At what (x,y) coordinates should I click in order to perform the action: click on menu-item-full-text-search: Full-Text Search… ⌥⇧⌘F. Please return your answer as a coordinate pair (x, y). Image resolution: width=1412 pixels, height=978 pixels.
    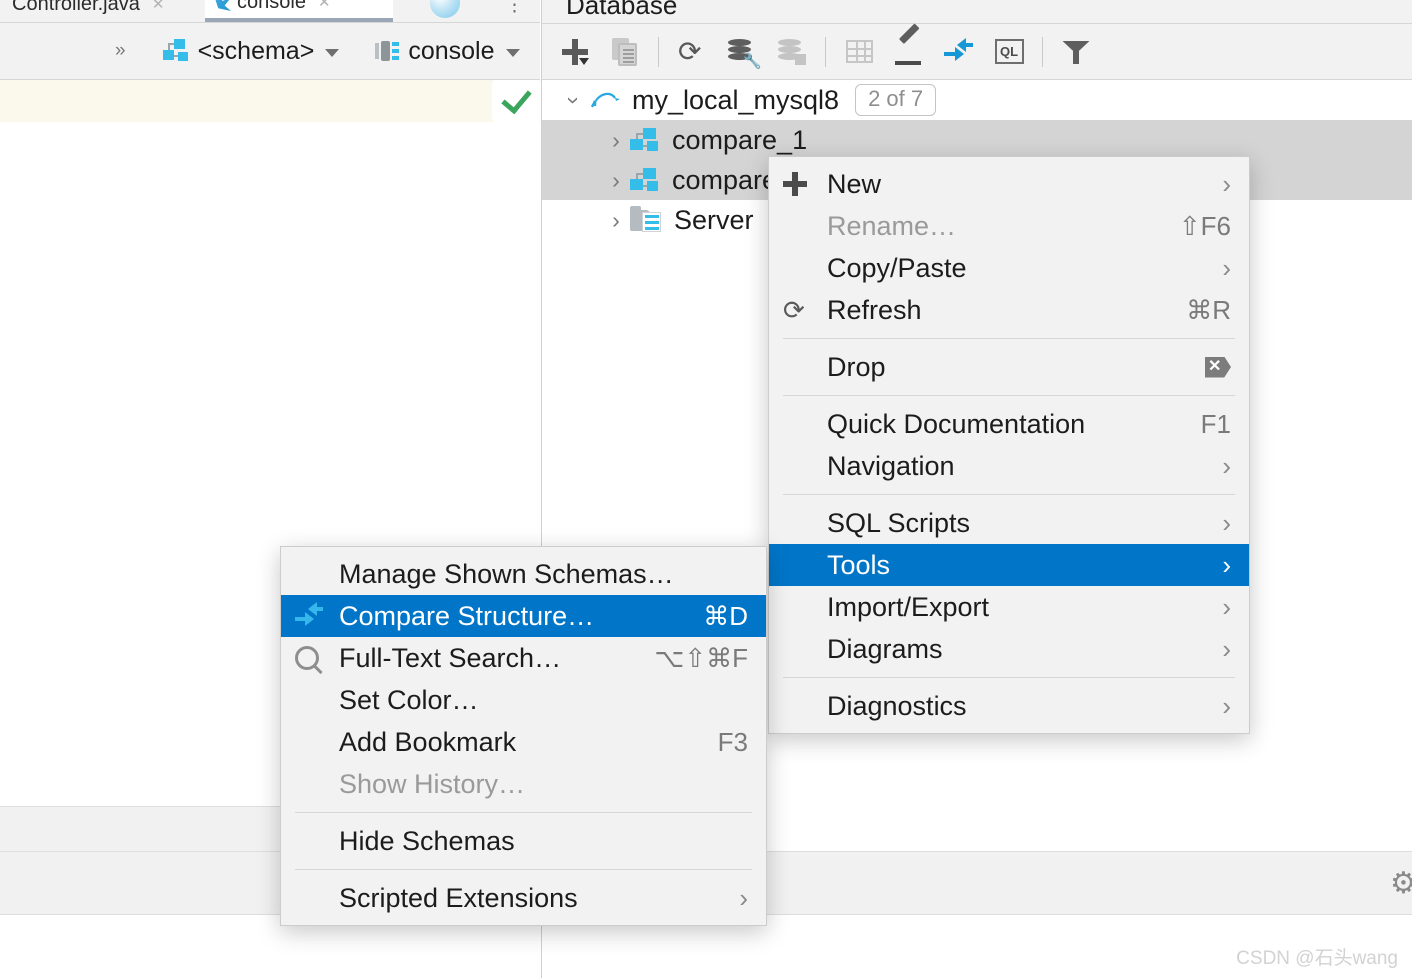
    Looking at the image, I should click on (523, 658).